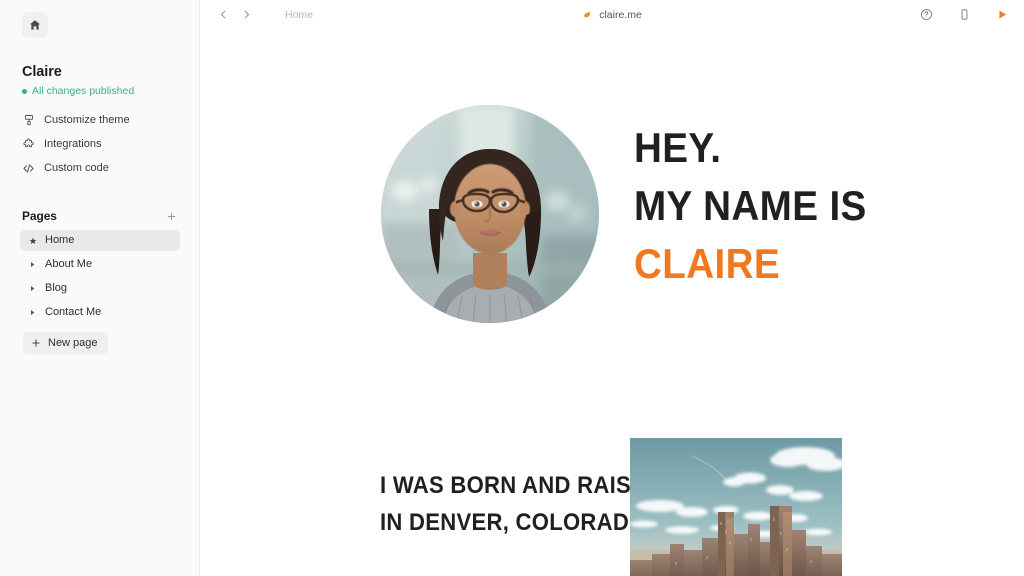 Image resolution: width=1024 pixels, height=576 pixels. I want to click on page-item-label: About Me, so click(69, 264).